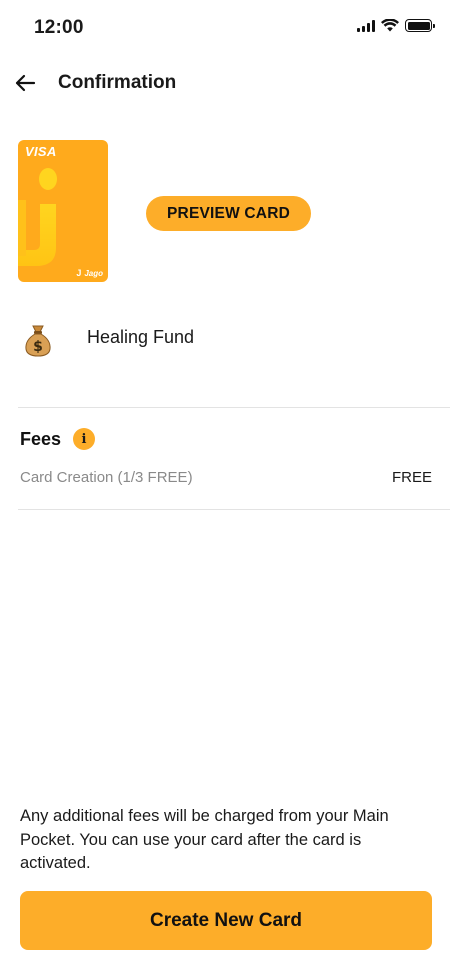 Image resolution: width=450 pixels, height=975 pixels. What do you see at coordinates (59, 27) in the screenshot?
I see `status-time: 12:00` at bounding box center [59, 27].